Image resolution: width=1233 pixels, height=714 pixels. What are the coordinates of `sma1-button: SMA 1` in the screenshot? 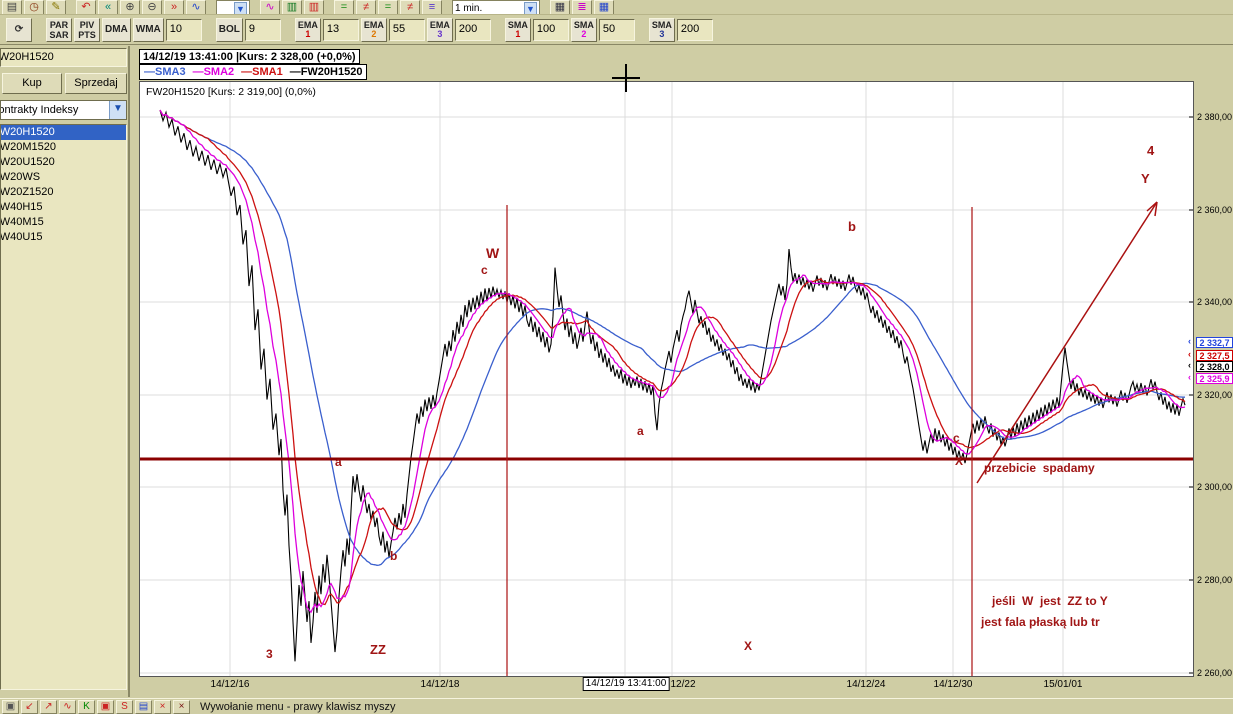 It's located at (517, 30).